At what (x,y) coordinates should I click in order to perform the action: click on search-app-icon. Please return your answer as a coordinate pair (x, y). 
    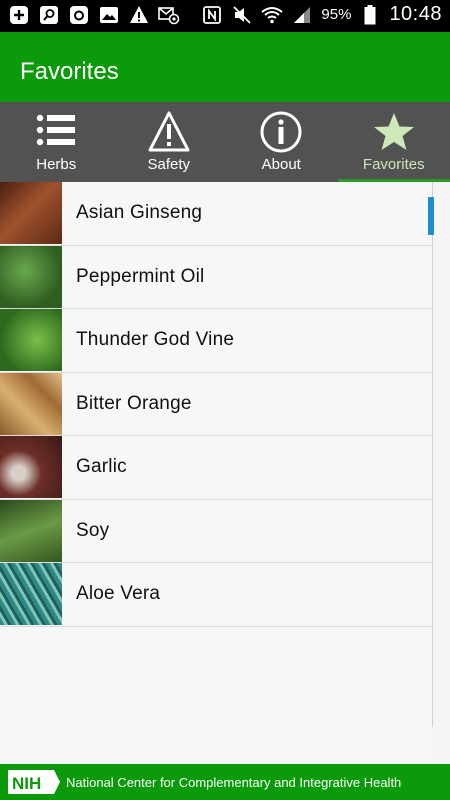
    Looking at the image, I should click on (49, 15).